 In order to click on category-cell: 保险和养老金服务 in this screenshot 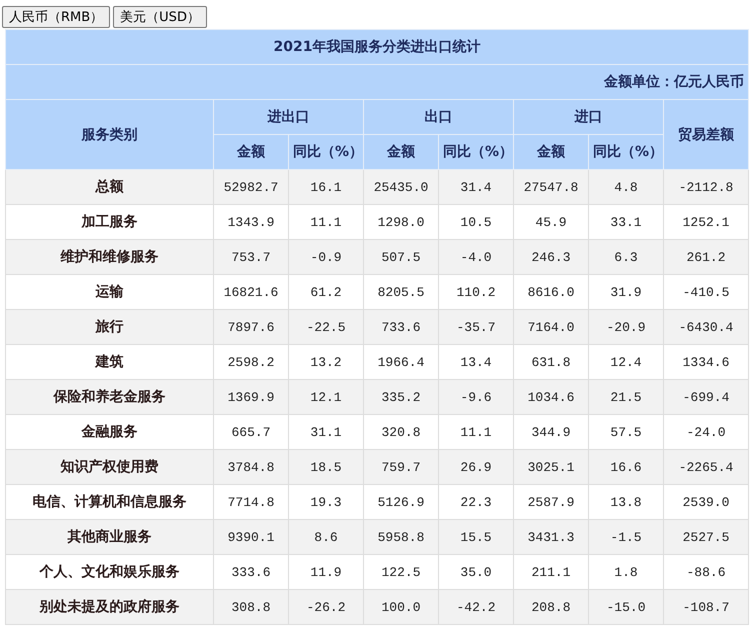, I will do `click(110, 397)`.